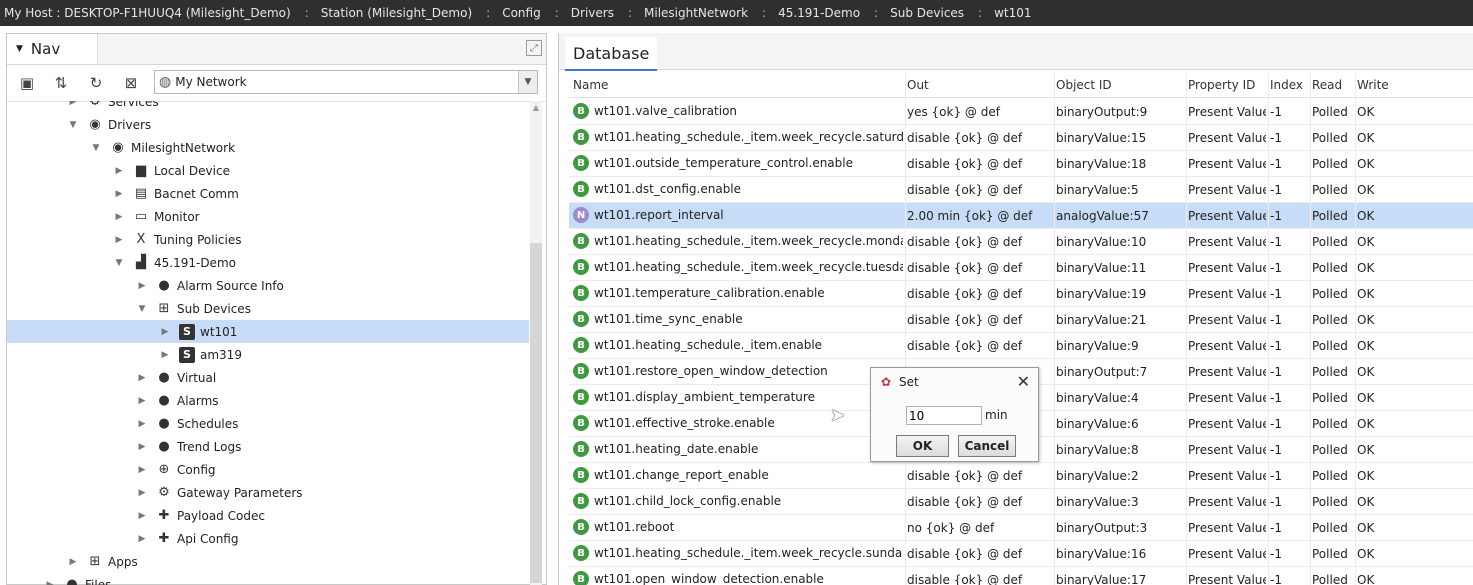  I want to click on column-header: Read, so click(1332, 85).